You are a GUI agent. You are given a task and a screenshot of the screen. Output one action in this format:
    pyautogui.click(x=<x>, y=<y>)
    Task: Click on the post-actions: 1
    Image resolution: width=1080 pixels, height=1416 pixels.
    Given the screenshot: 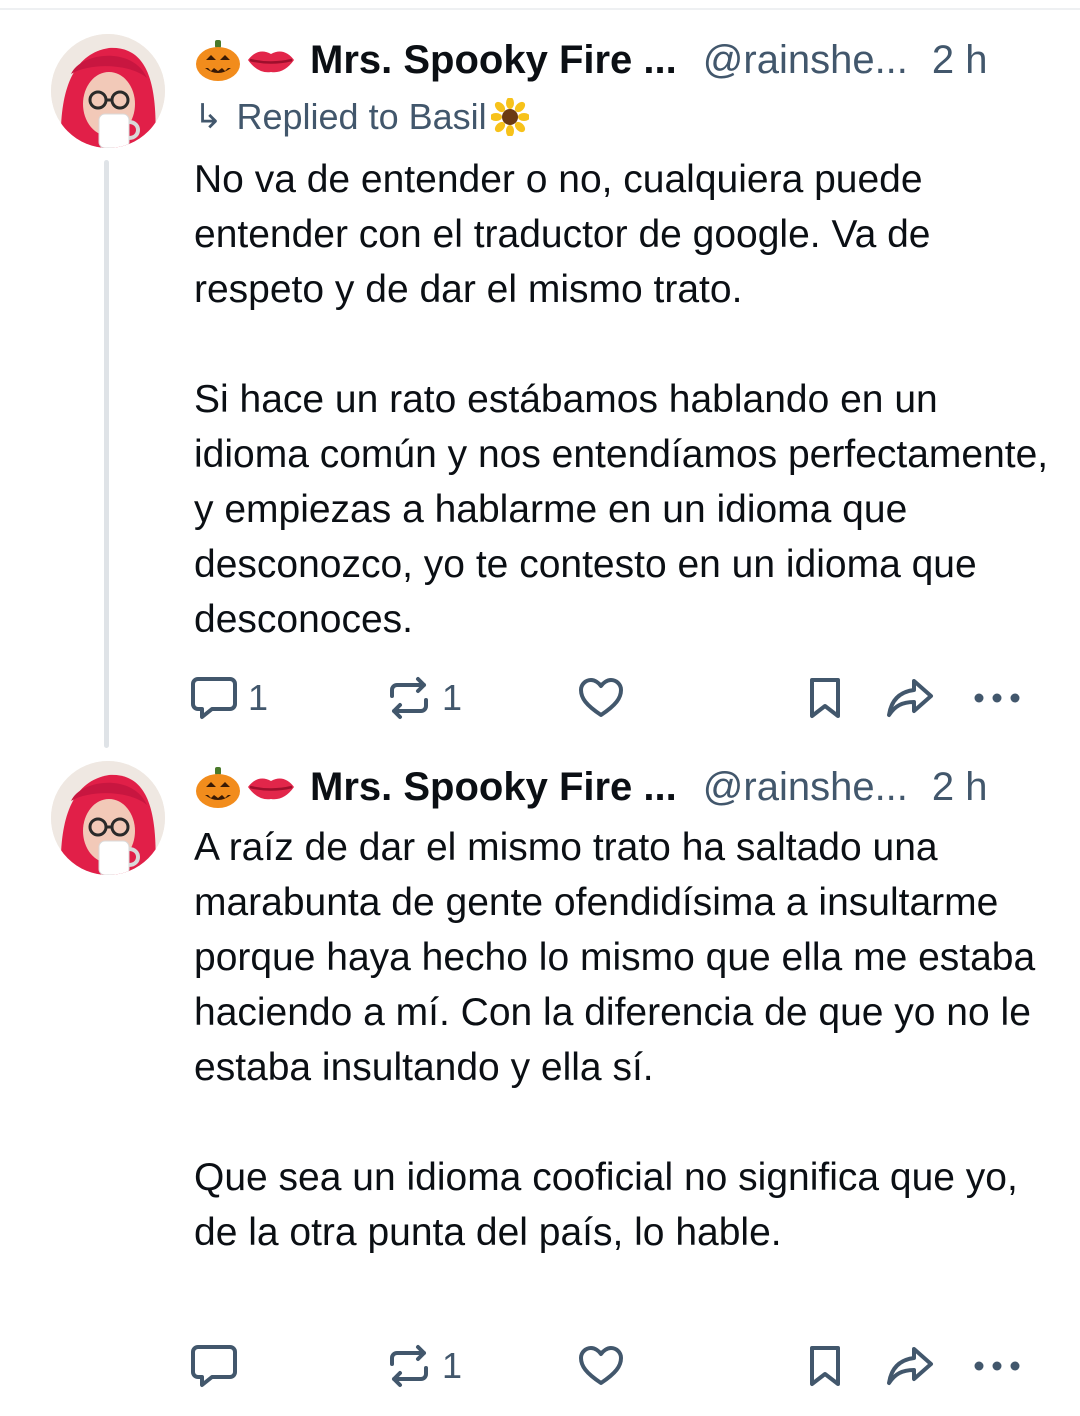 What is the action you would take?
    pyautogui.click(x=615, y=1366)
    